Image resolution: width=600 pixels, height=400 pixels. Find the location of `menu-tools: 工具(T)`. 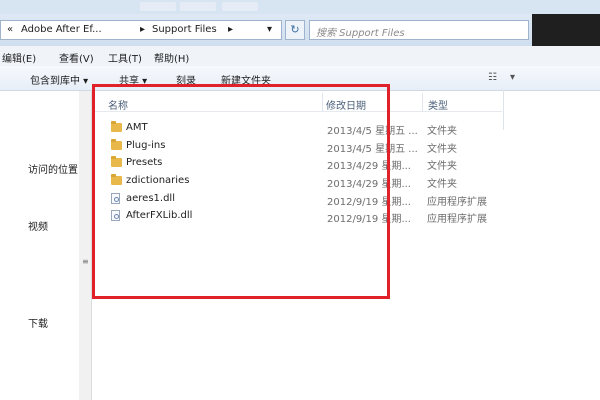

menu-tools: 工具(T) is located at coordinates (125, 57).